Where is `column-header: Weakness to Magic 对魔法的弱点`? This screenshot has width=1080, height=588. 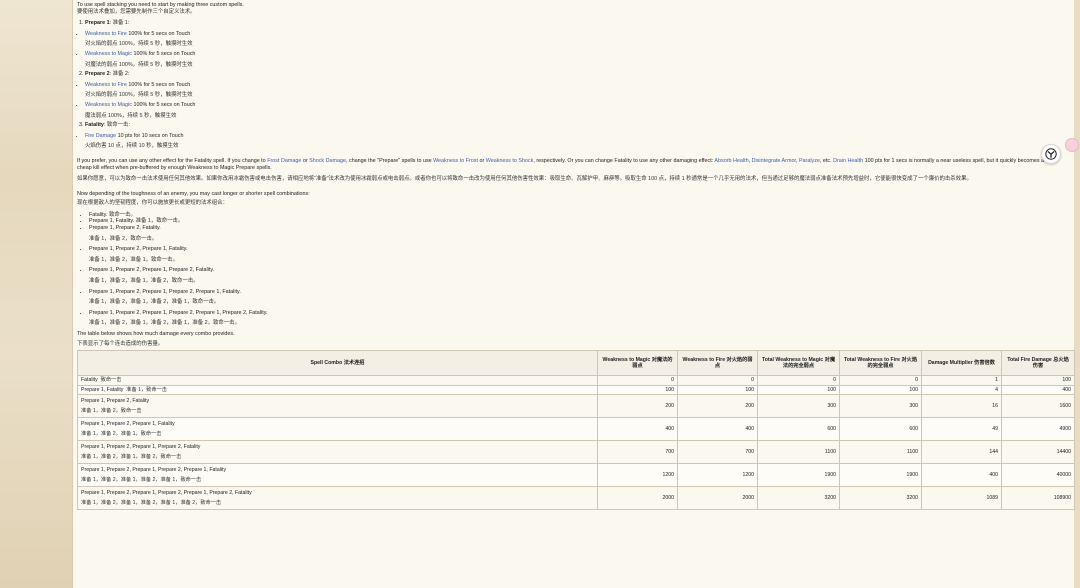 column-header: Weakness to Magic 对魔法的弱点 is located at coordinates (637, 363).